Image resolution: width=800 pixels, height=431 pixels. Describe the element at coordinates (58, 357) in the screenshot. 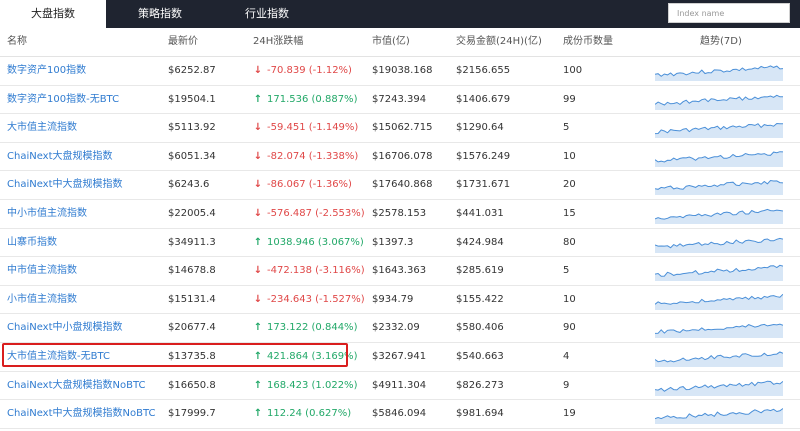

I see `index-name-link: 大市值主流指数-无BTC` at that location.